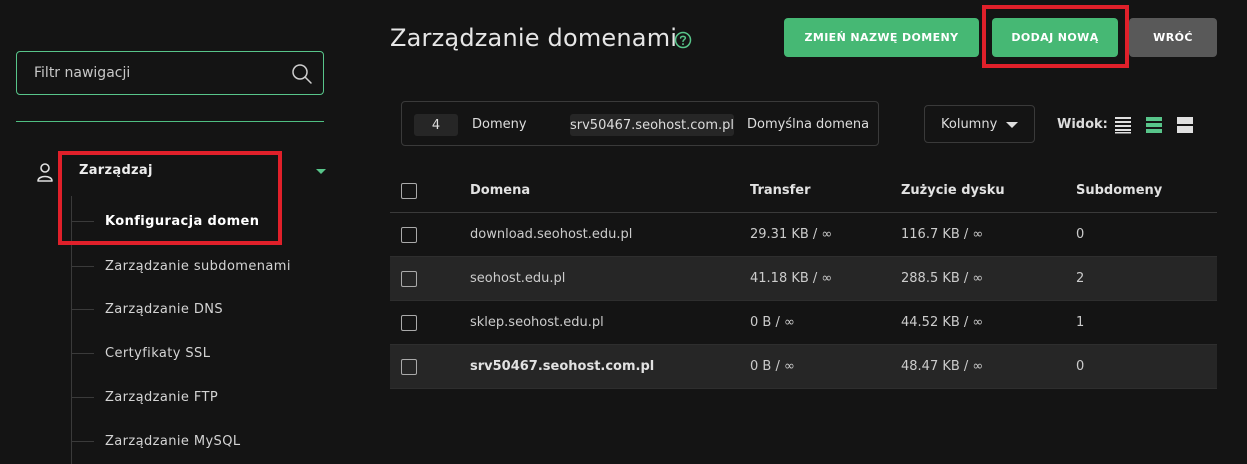  I want to click on menu-section-manage: Zarządzaj, so click(180, 172).